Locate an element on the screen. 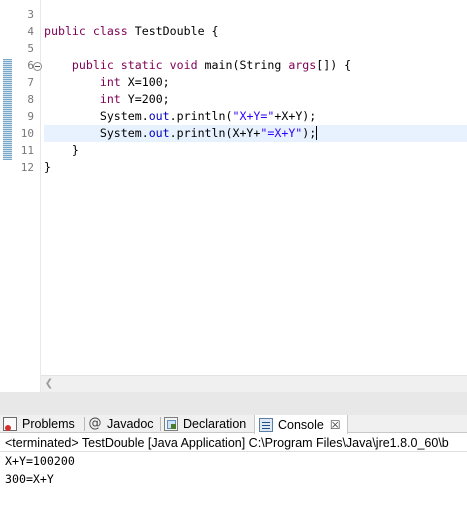 The image size is (467, 515). tab-label: Declaration is located at coordinates (215, 424).